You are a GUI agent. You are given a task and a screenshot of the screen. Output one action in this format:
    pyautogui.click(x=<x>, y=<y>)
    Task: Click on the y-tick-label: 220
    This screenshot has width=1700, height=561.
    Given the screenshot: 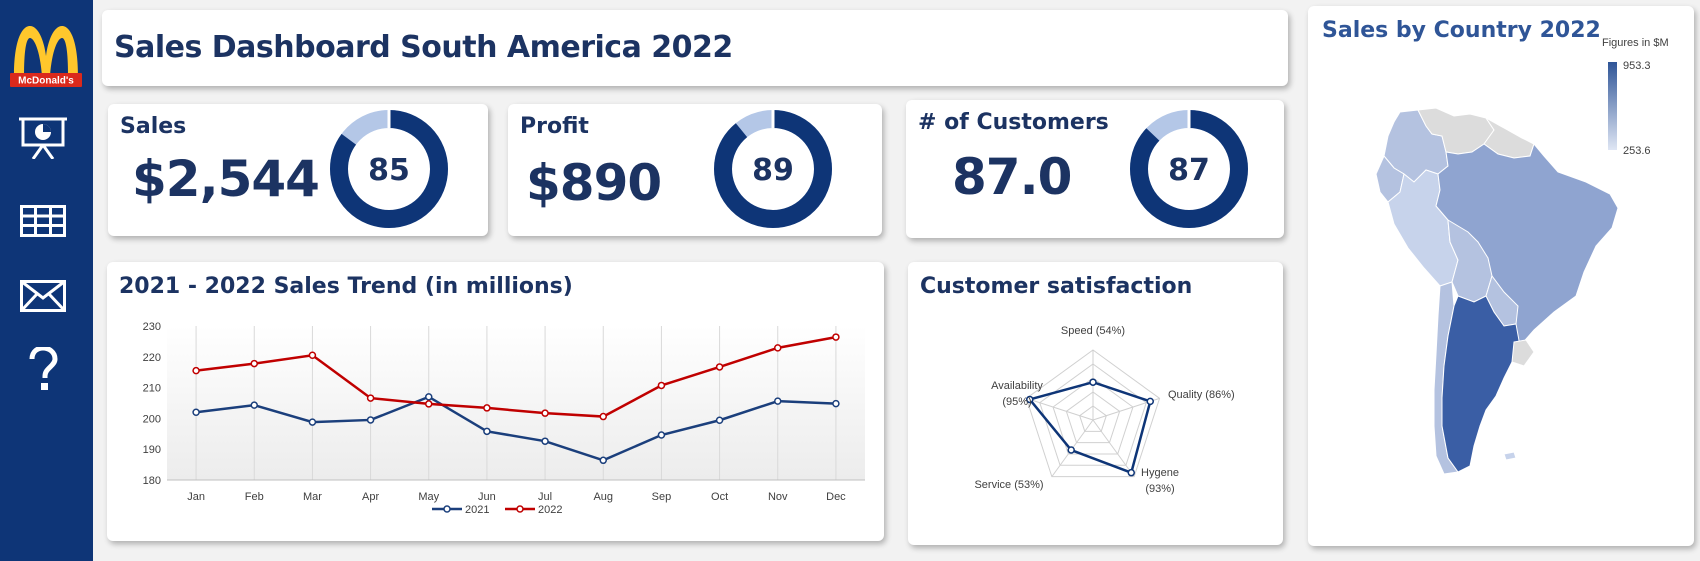 What is the action you would take?
    pyautogui.click(x=152, y=358)
    